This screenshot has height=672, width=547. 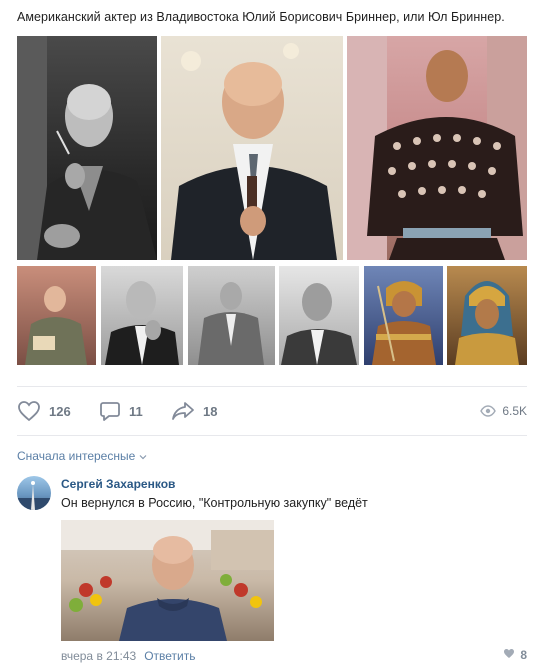 I want to click on eye-icon, so click(x=488, y=411).